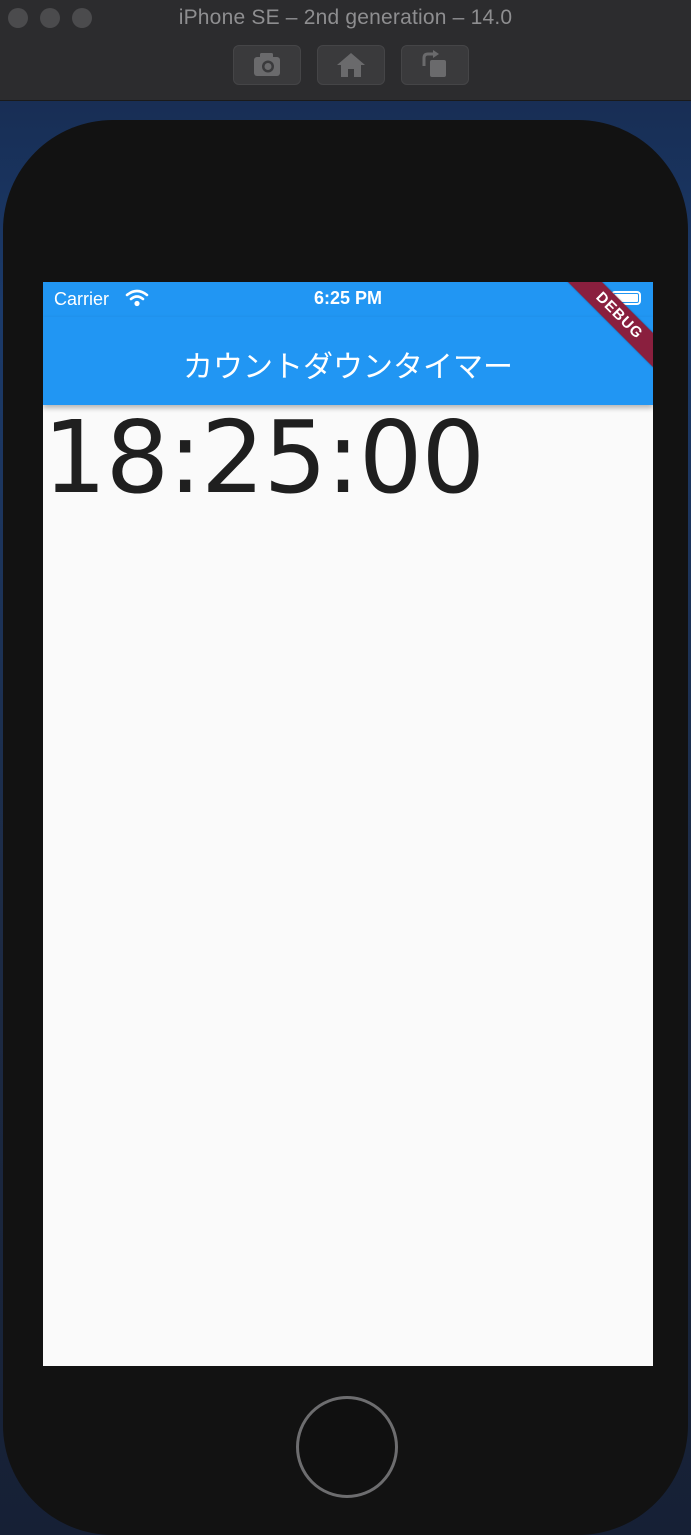  I want to click on camera-icon, so click(267, 64).